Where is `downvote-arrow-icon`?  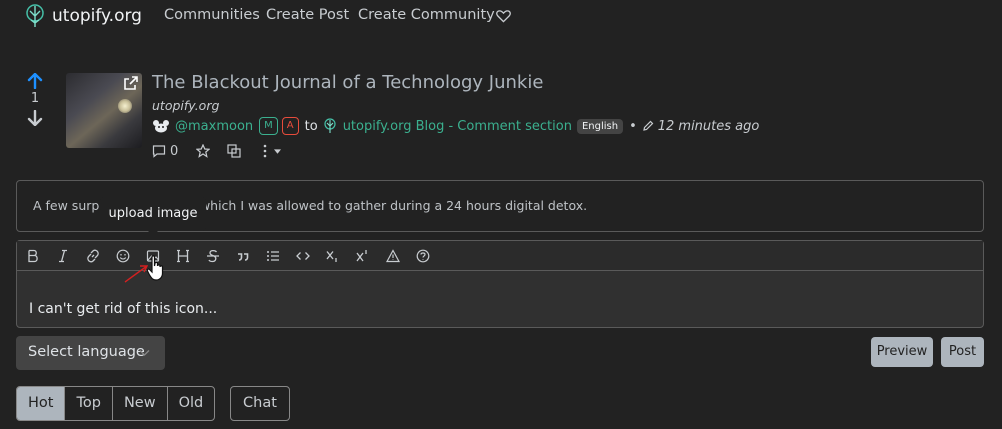 downvote-arrow-icon is located at coordinates (35, 118).